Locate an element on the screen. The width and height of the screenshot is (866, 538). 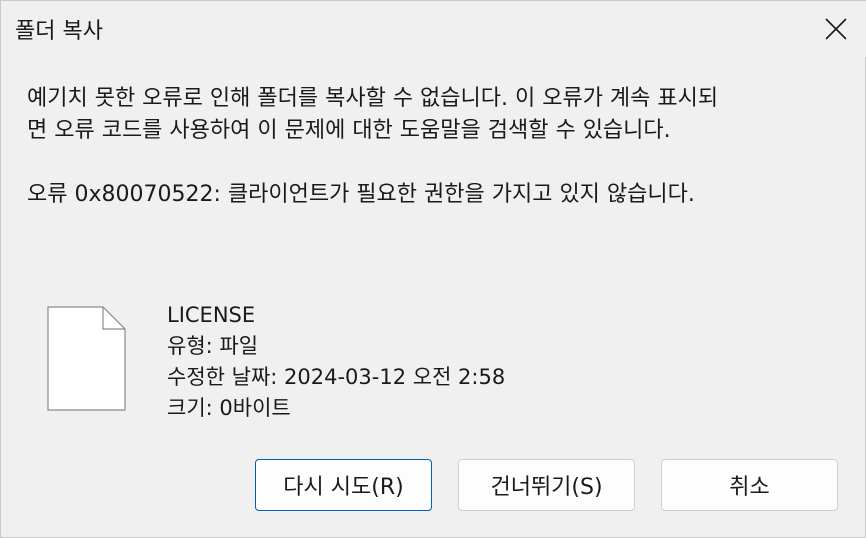
document-icon is located at coordinates (87, 361).